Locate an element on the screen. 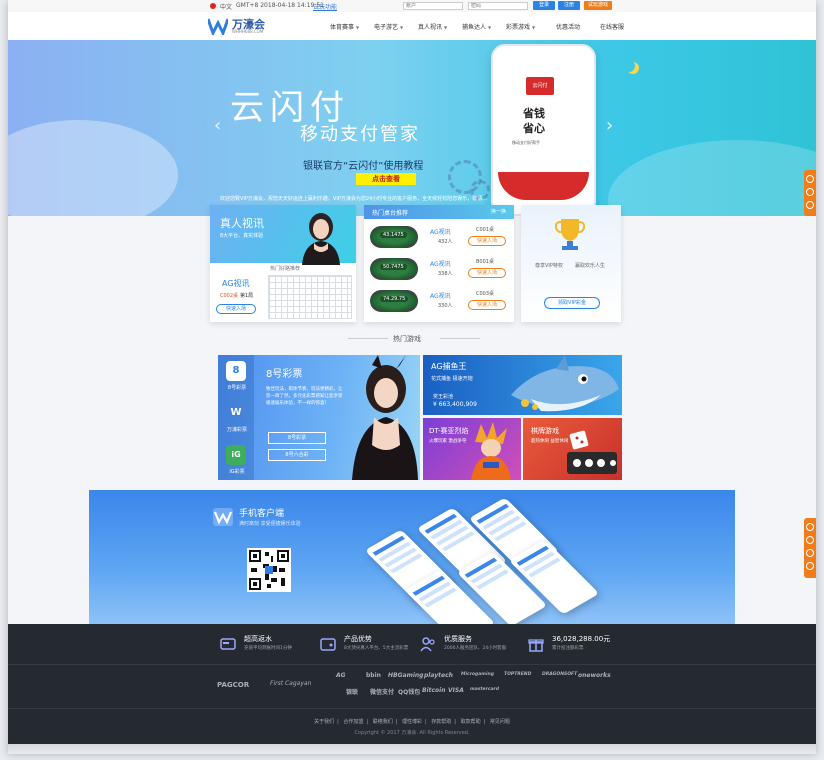 The width and height of the screenshot is (824, 760). nav-item-live: 真人视讯 ▼ is located at coordinates (432, 26).